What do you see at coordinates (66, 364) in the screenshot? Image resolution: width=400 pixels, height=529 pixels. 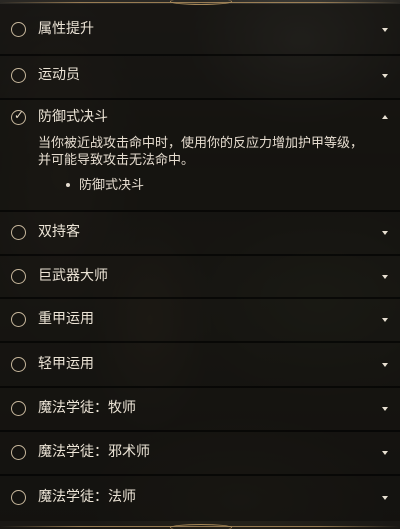 I see `feat-label: 轻甲运用` at bounding box center [66, 364].